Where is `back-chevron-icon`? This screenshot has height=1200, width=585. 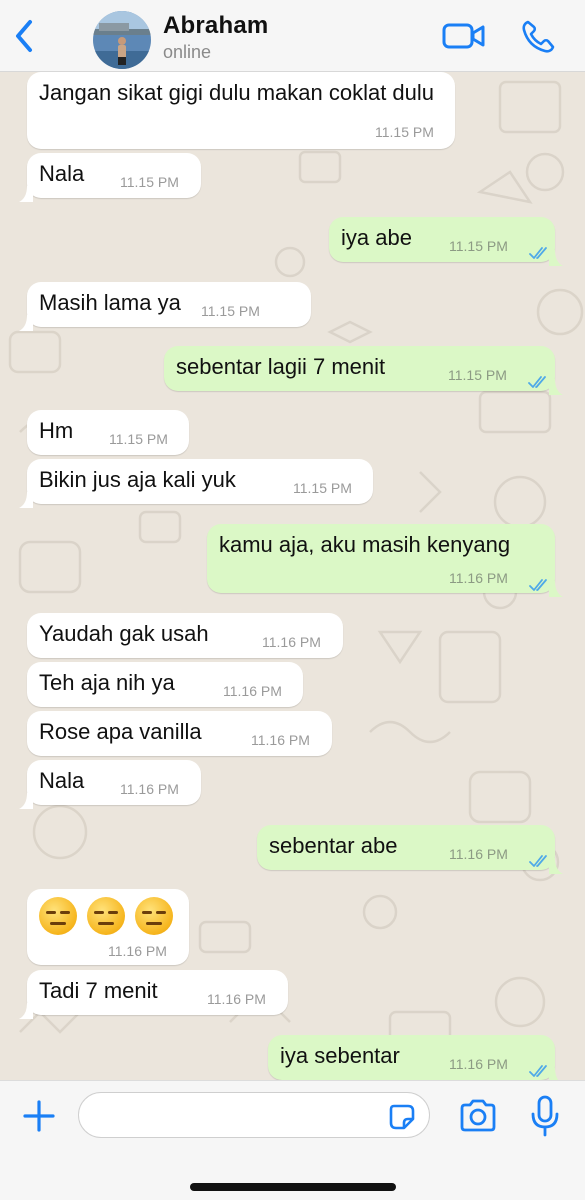 back-chevron-icon is located at coordinates (24, 36).